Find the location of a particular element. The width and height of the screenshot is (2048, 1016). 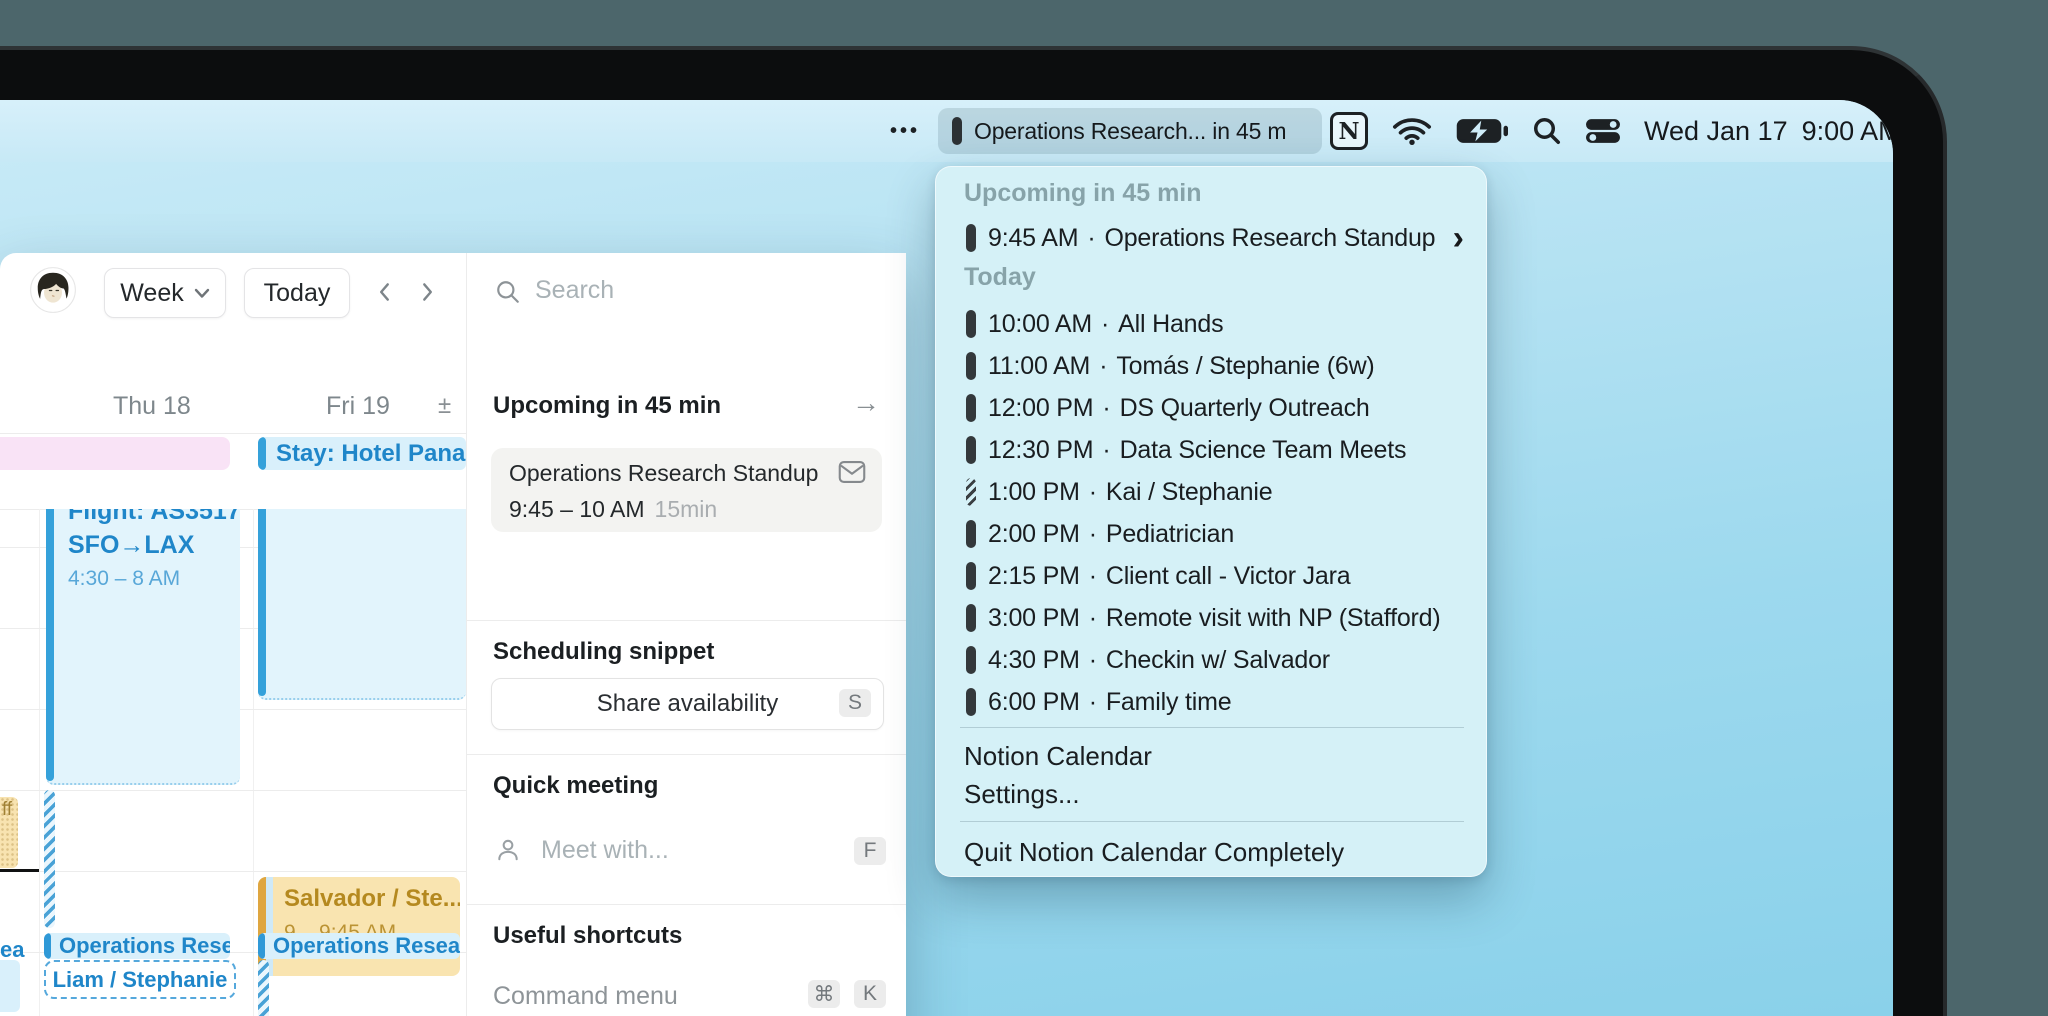

dropdown-event-item: 6:00 PM · Family time is located at coordinates (1211, 702).